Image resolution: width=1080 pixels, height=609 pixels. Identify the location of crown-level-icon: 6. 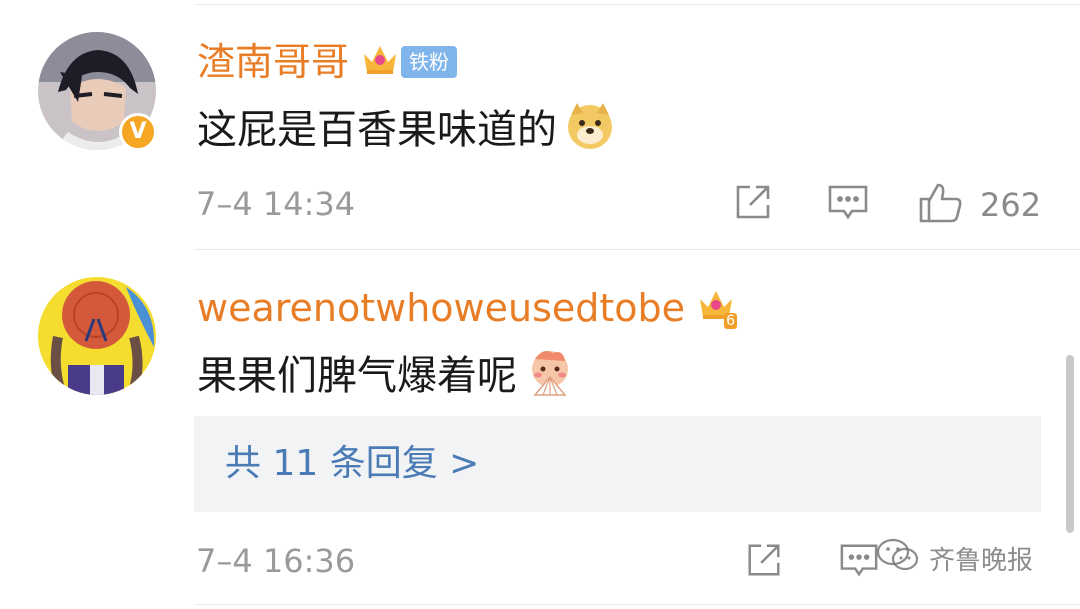
(717, 308).